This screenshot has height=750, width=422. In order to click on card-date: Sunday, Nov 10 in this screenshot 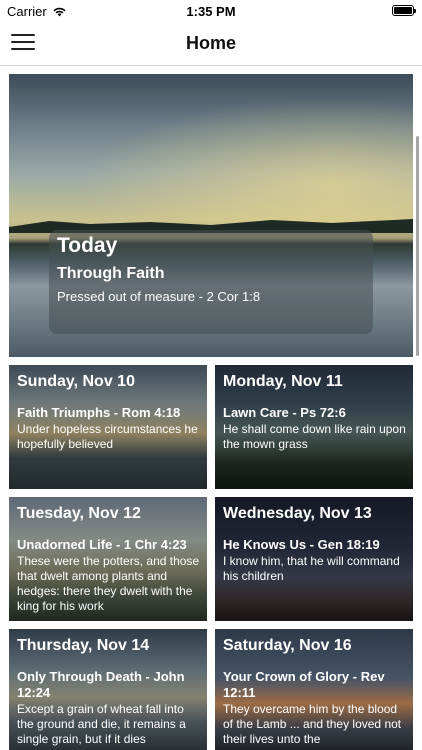, I will do `click(76, 381)`.